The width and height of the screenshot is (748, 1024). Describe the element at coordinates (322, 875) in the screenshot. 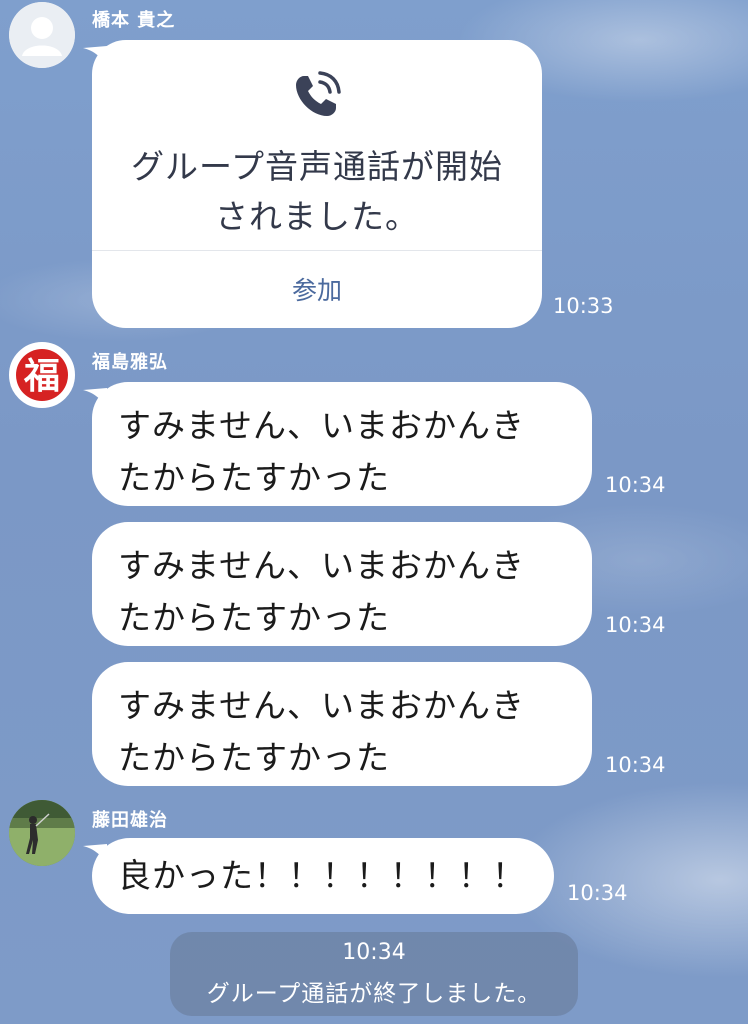

I see `message-text: 良かった！！！！！！！！` at that location.